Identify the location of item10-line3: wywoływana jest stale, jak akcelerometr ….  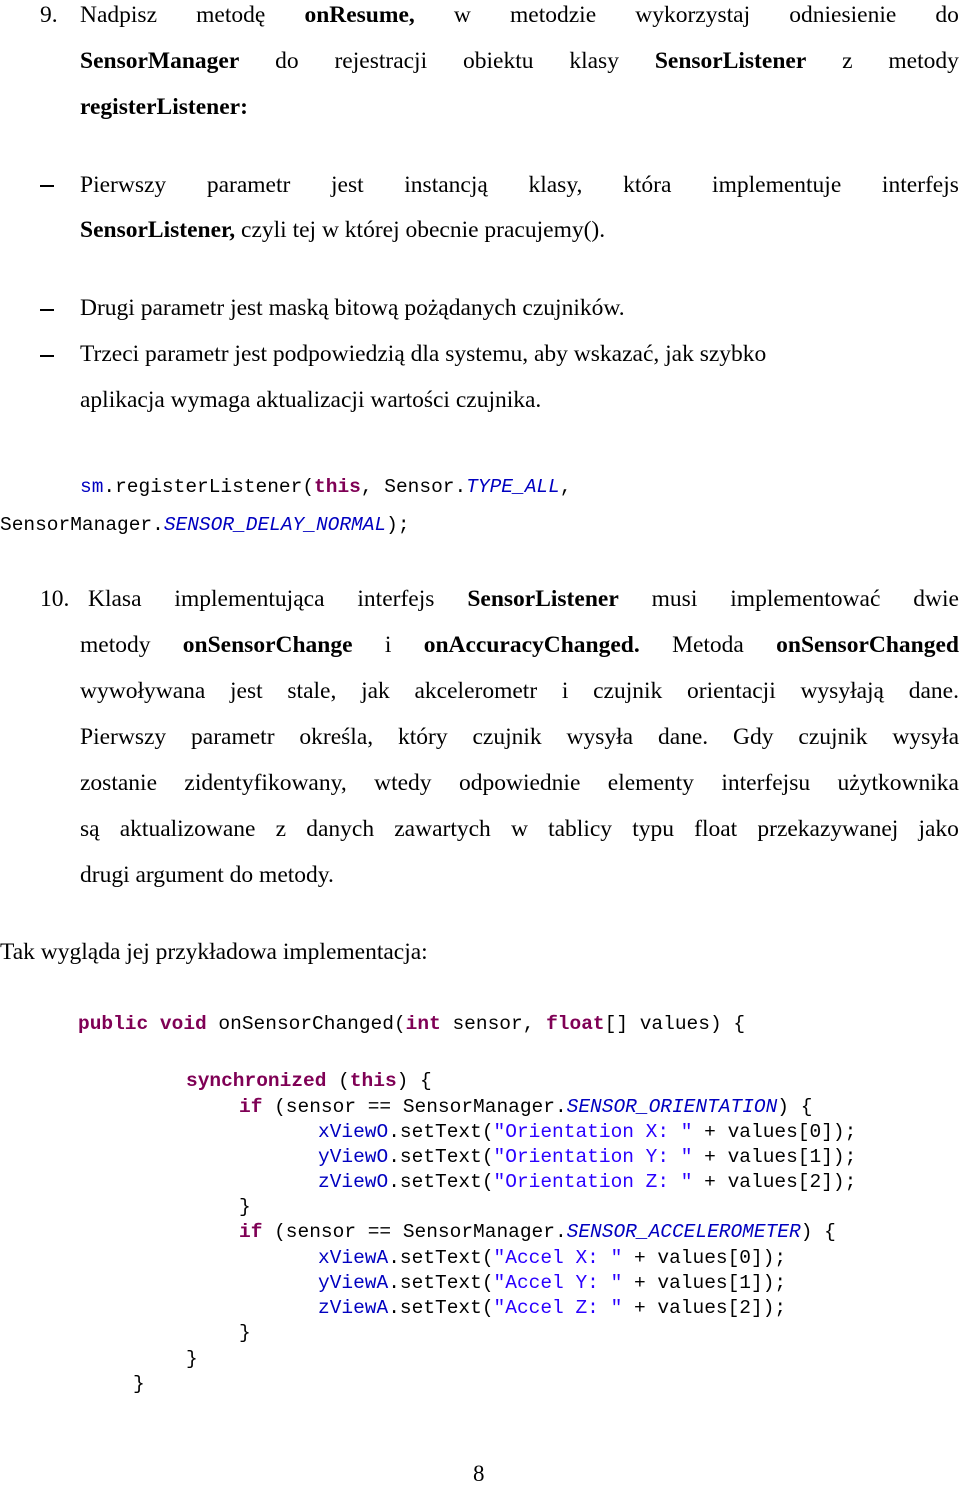
(519, 691).